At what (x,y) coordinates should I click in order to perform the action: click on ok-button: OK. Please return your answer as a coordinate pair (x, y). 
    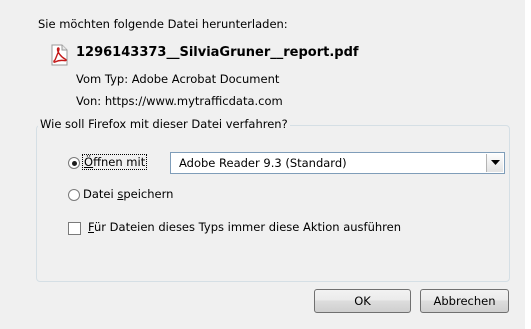
    Looking at the image, I should click on (362, 301).